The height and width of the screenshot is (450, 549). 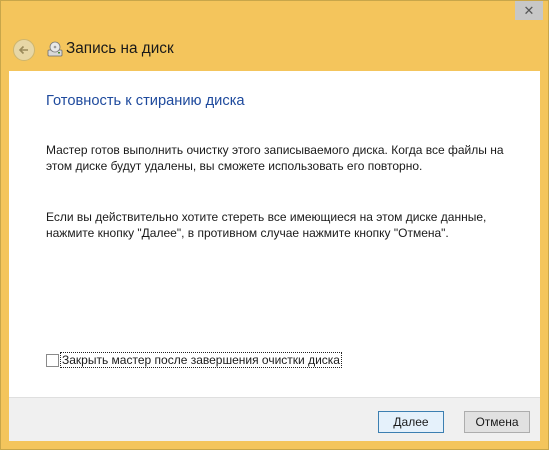 I want to click on disc-burn-icon, so click(x=55, y=49).